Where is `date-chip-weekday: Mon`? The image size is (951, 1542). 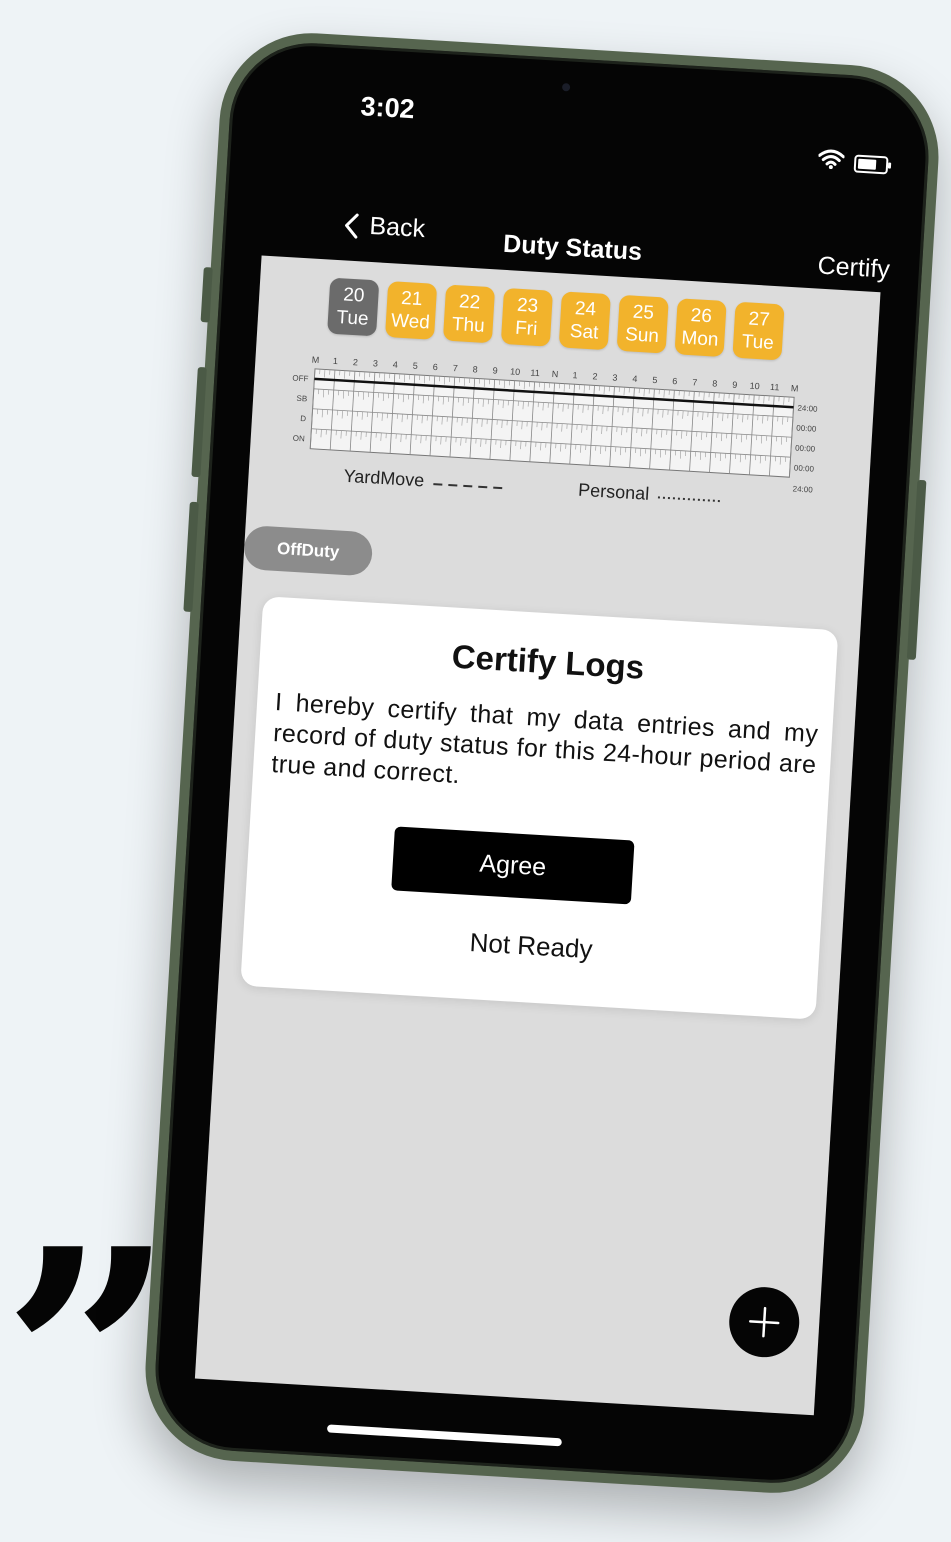 date-chip-weekday: Mon is located at coordinates (699, 339).